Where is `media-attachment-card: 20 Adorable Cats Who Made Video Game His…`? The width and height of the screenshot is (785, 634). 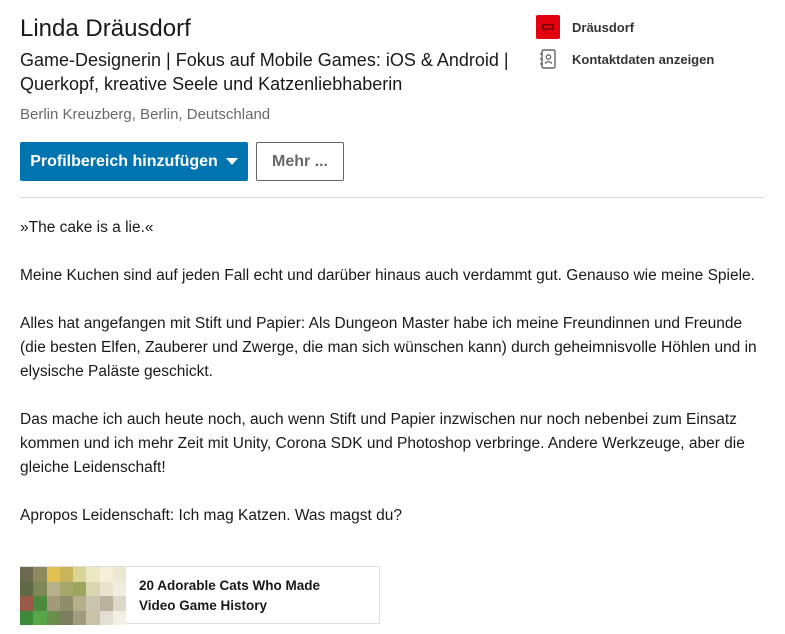
media-attachment-card: 20 Adorable Cats Who Made Video Game His… is located at coordinates (200, 595).